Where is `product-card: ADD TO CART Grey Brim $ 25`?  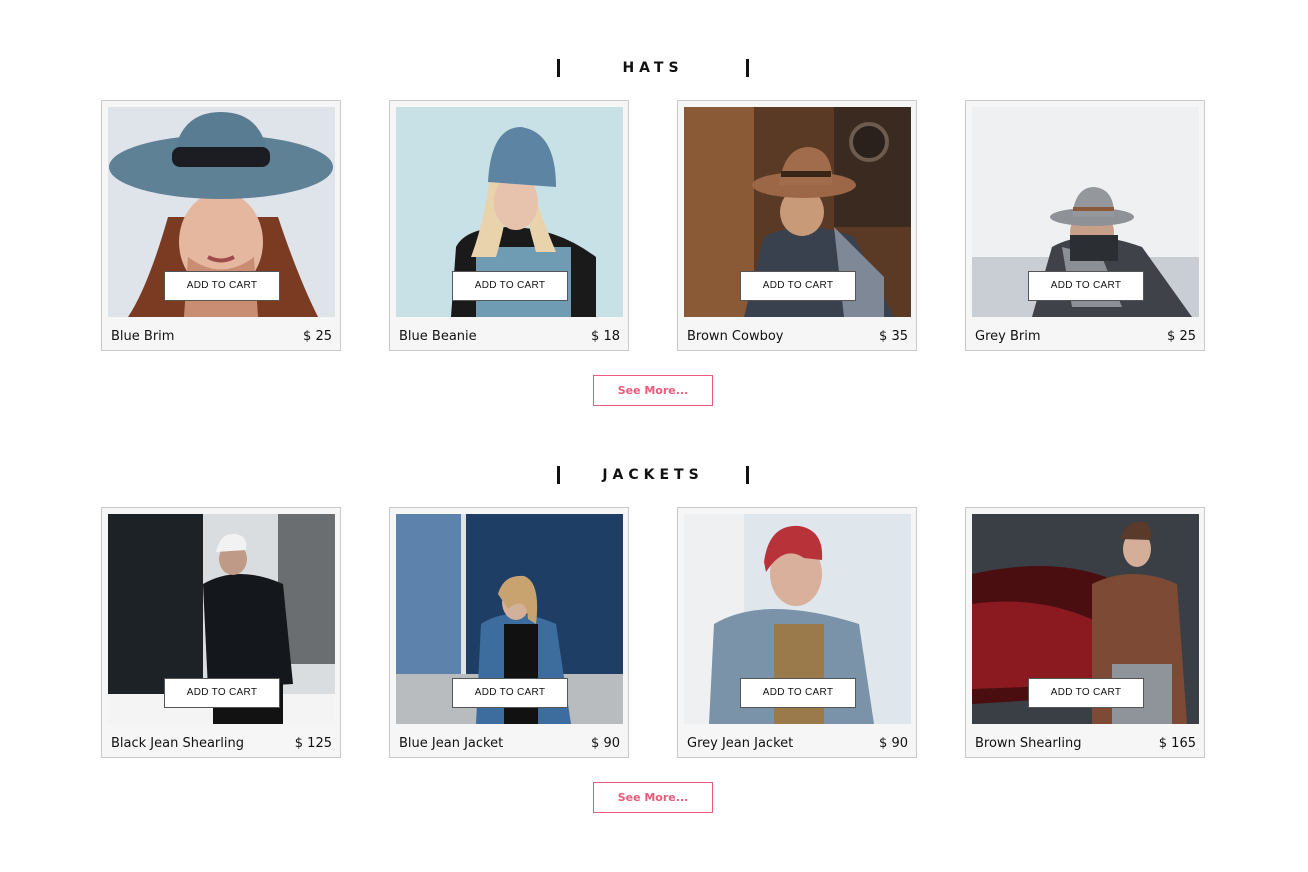 product-card: ADD TO CART Grey Brim $ 25 is located at coordinates (1085, 225).